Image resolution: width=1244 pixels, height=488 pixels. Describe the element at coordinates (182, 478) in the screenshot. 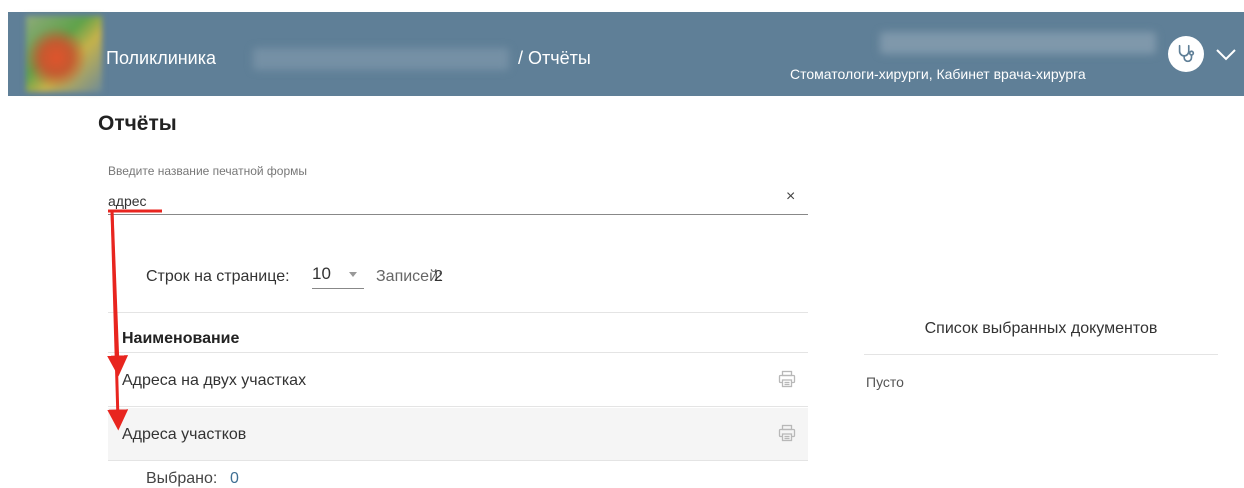

I see `selected-count-label: Выбрано:` at that location.